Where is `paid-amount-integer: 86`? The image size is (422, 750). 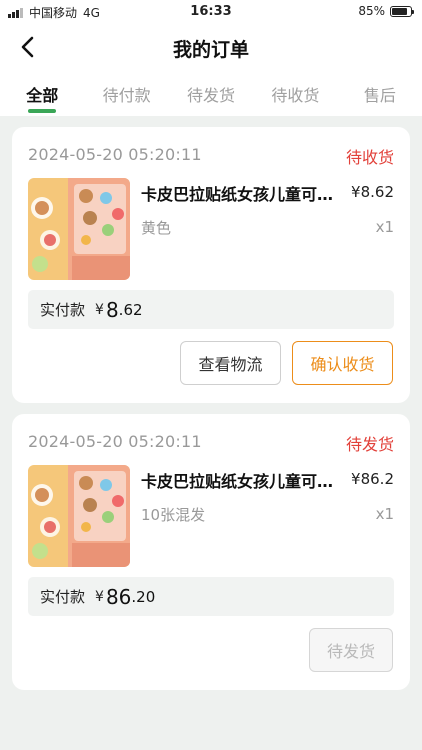
paid-amount-integer: 86 is located at coordinates (118, 596).